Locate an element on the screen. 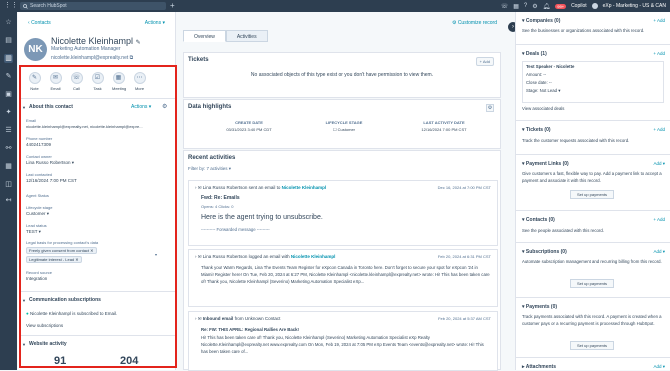 The image size is (670, 371). note-action-button: ✎ Note is located at coordinates (34, 81).